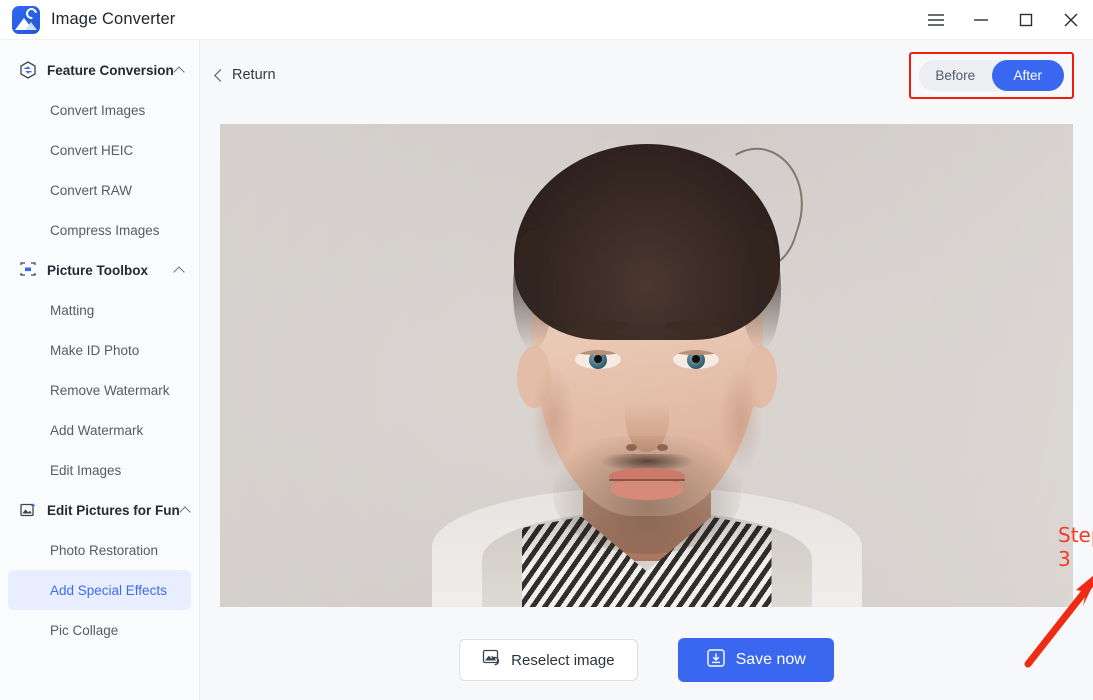 The image size is (1093, 700). Describe the element at coordinates (597, 352) in the screenshot. I see `eyelid-left` at that location.